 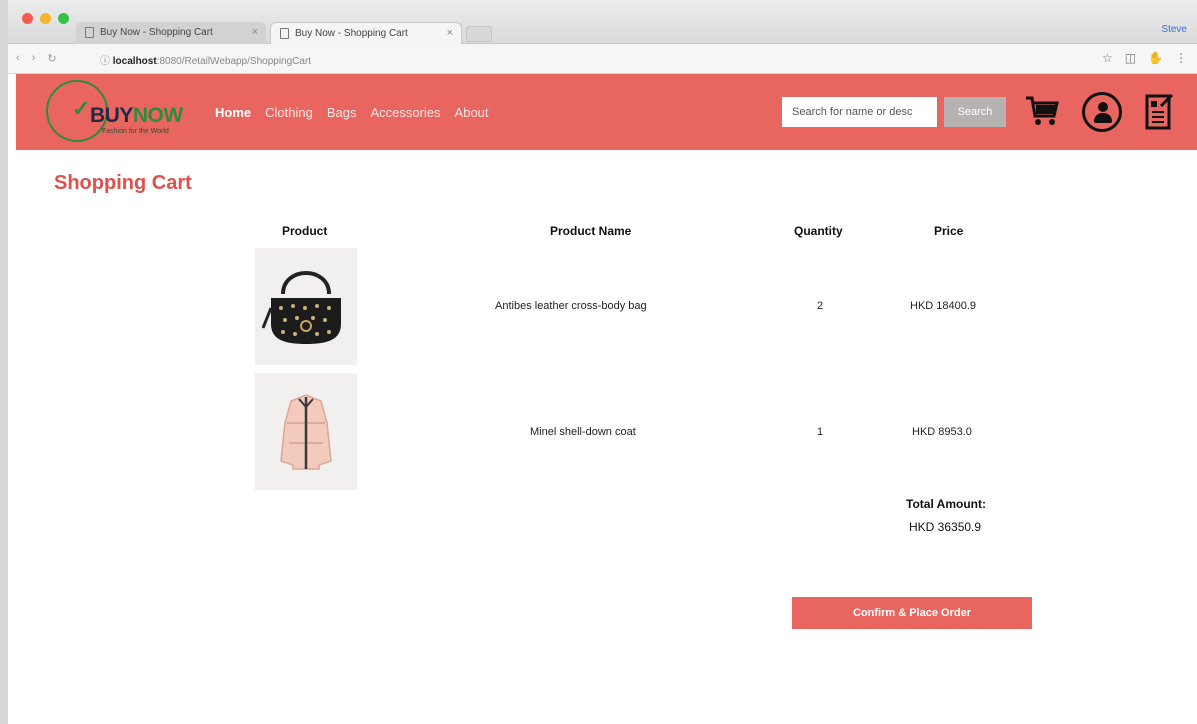 I want to click on buynow-logo: ✓ BUYNOW Fashion for the World, so click(x=121, y=112).